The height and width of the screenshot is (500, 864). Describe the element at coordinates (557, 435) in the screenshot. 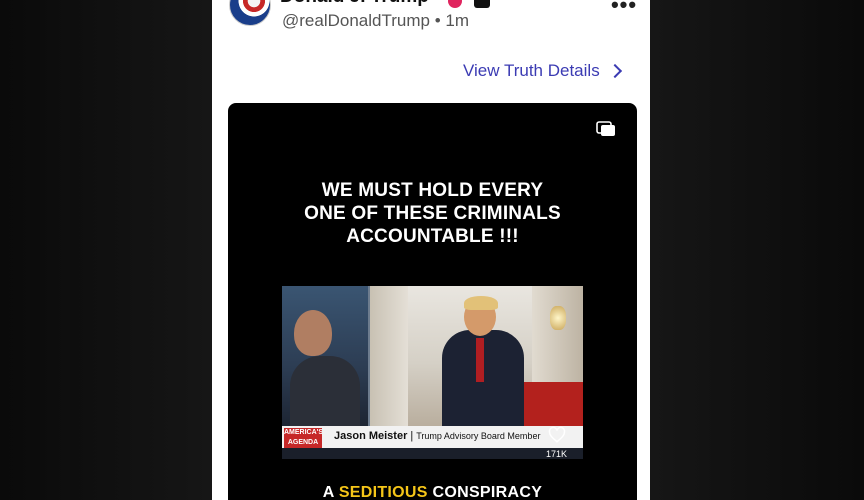

I see `heart-icon` at that location.